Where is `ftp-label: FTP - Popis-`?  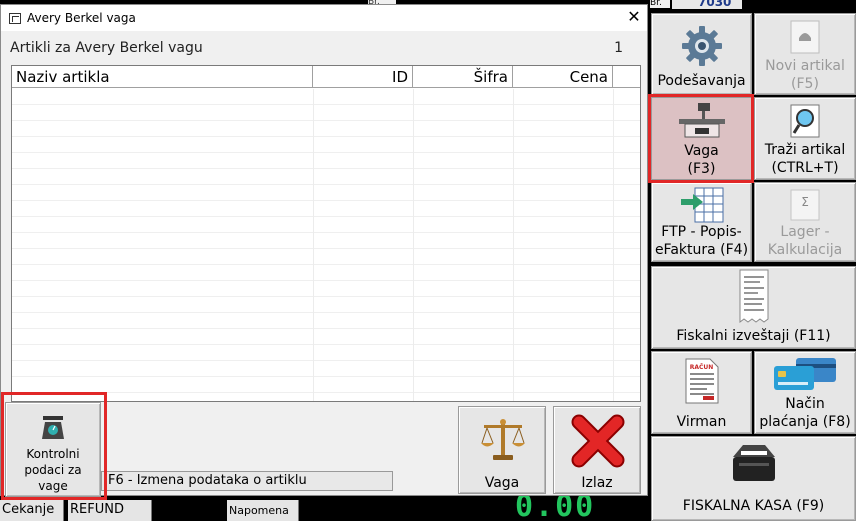
ftp-label: FTP - Popis- is located at coordinates (701, 232).